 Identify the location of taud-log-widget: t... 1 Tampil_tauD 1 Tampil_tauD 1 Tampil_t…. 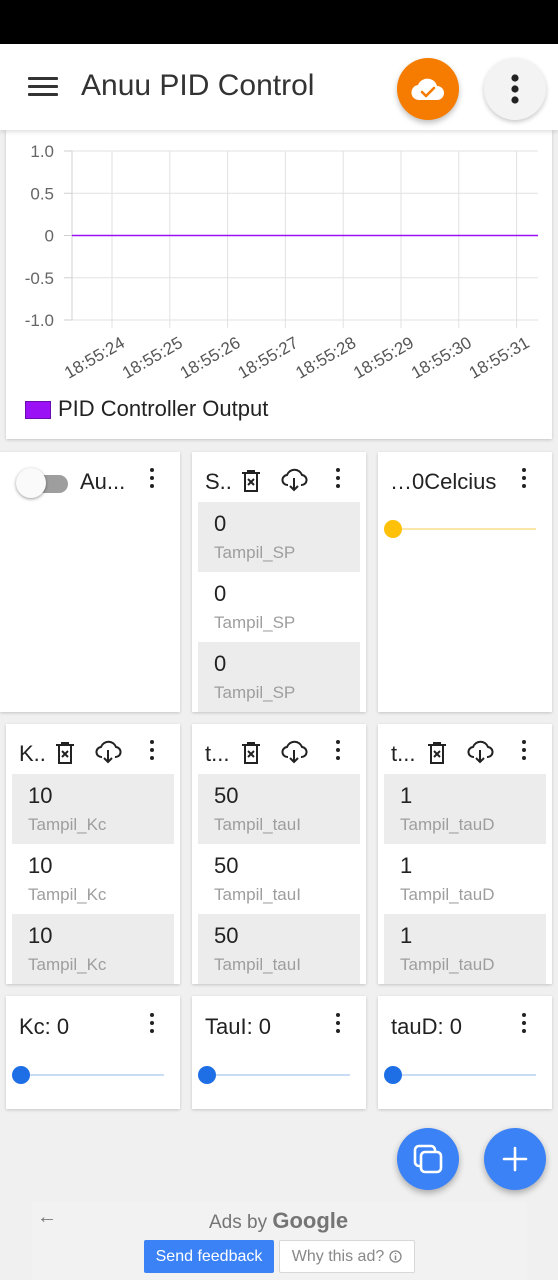
(465, 854).